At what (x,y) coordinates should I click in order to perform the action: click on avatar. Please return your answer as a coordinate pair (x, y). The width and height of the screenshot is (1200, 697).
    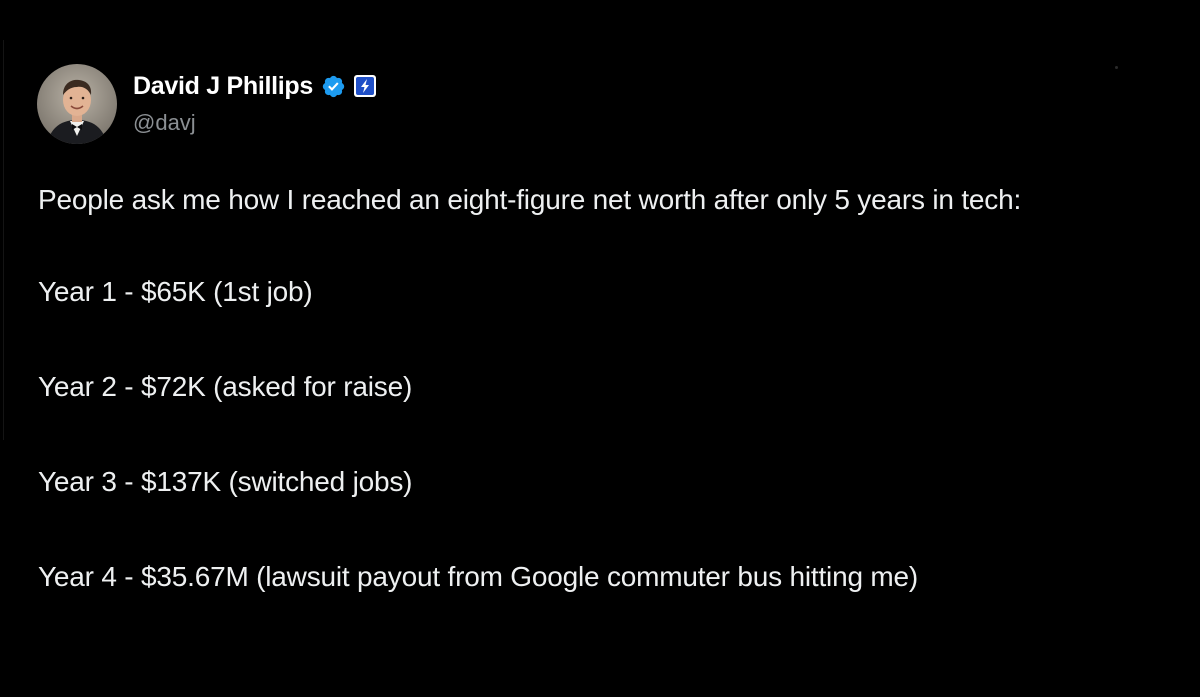
    Looking at the image, I should click on (77, 104).